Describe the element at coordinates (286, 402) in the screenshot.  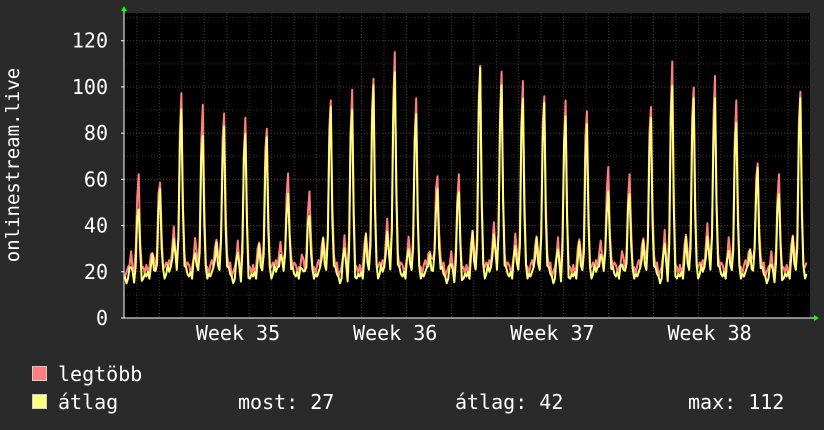
I see `stat-current: most: 27` at that location.